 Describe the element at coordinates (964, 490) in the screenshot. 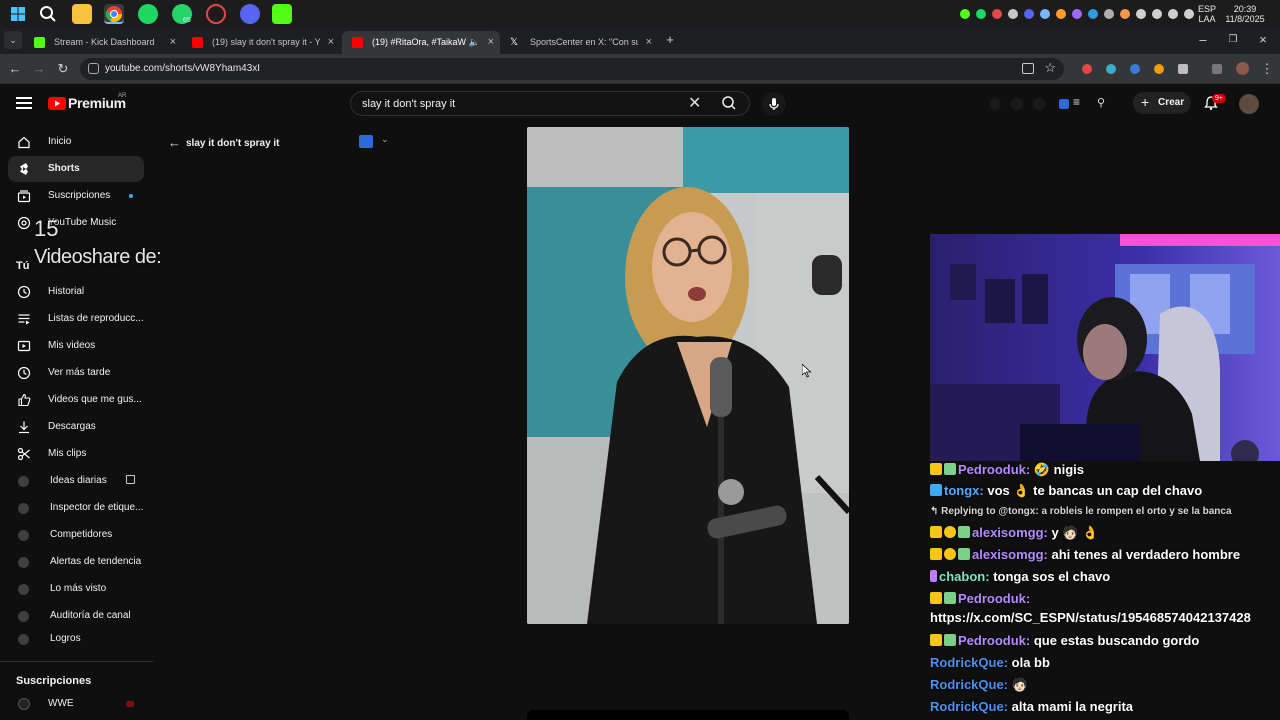

I see `chat-username: tongx:` at that location.